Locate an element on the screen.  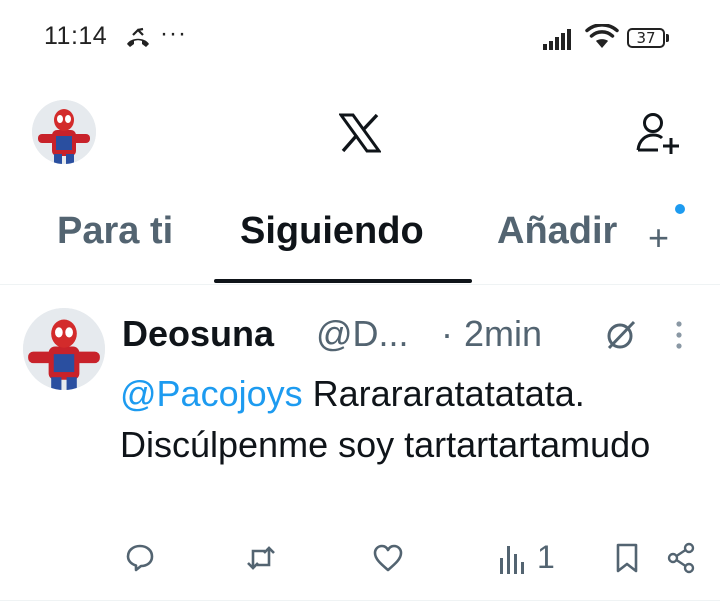
tweet-author-name: Deosuna is located at coordinates (198, 334).